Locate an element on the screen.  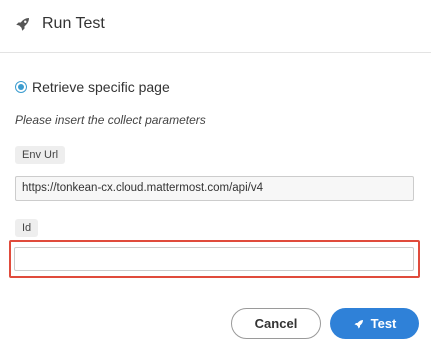
radio-button is located at coordinates (21, 87).